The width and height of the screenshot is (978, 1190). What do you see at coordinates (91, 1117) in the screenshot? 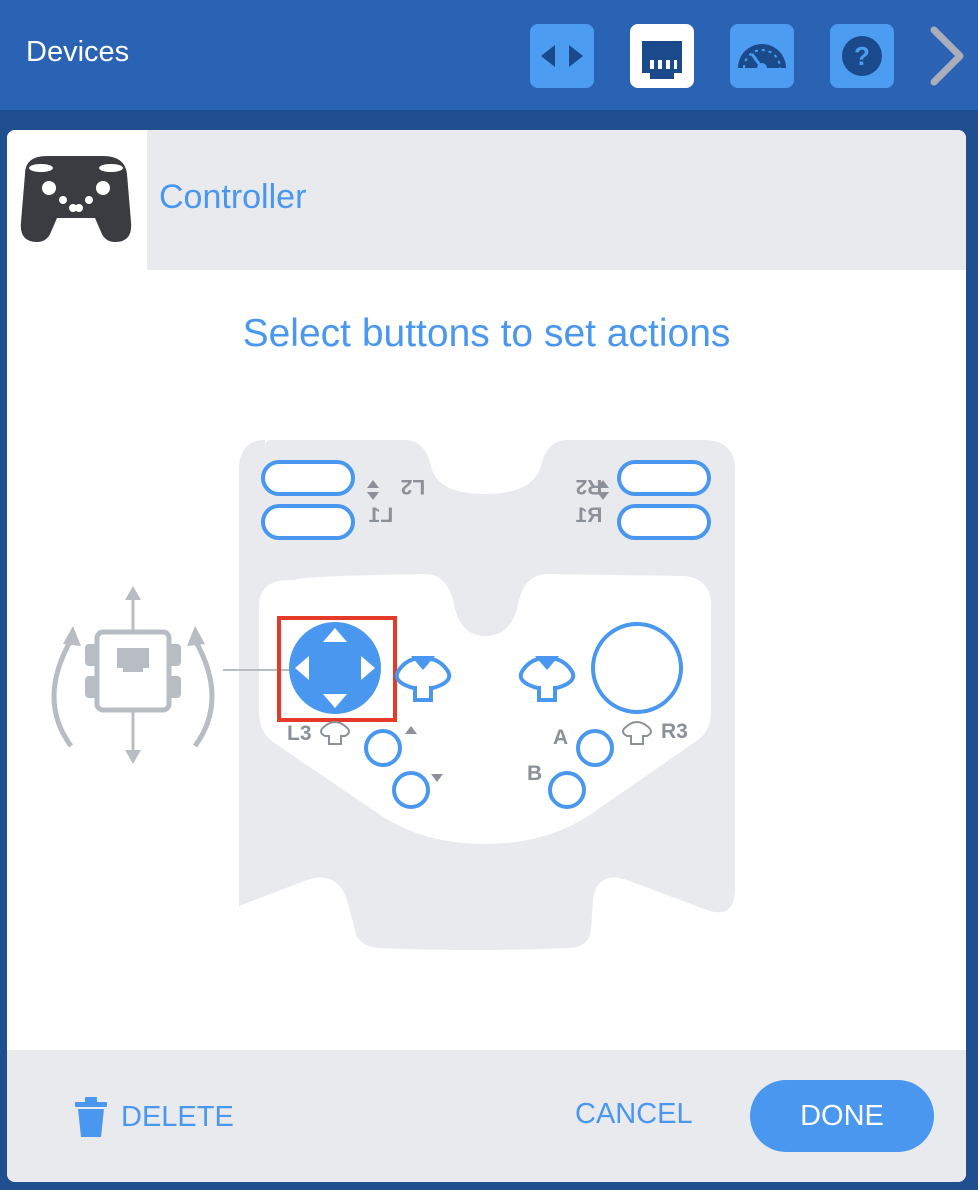
I see `trash-icon` at bounding box center [91, 1117].